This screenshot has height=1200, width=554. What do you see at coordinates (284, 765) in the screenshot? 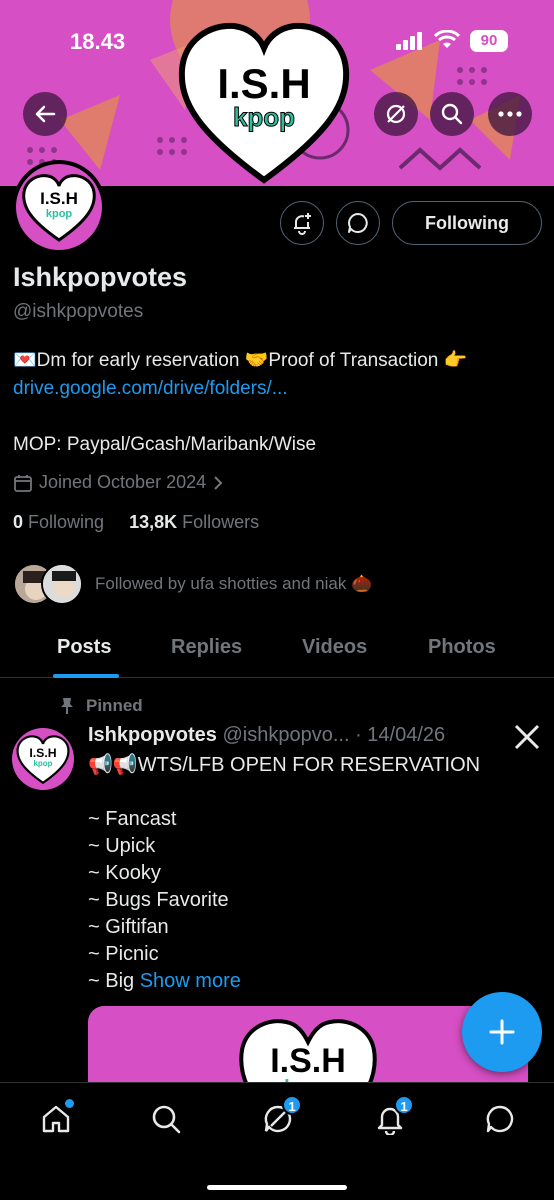
I see `post-line-1: 📢📢WTS/LFB OPEN FOR RESERVATION` at bounding box center [284, 765].